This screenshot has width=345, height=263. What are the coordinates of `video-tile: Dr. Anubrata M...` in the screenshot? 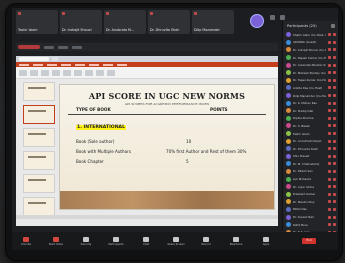 It's located at (125, 22).